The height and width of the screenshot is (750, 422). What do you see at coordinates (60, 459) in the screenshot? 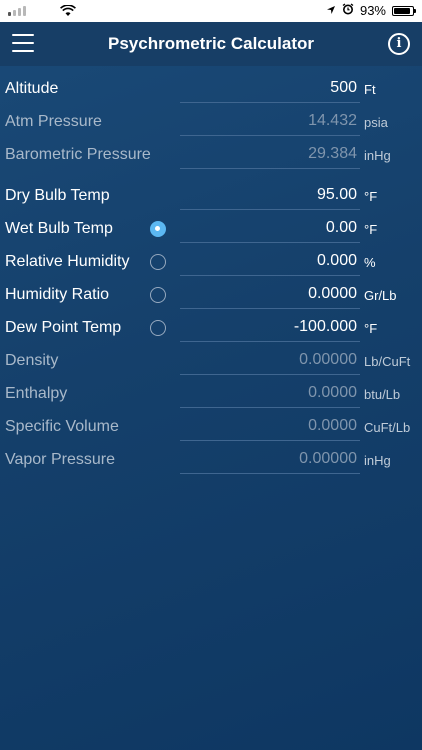
I see `vapor-pressure-label: Vapor Pressure` at bounding box center [60, 459].